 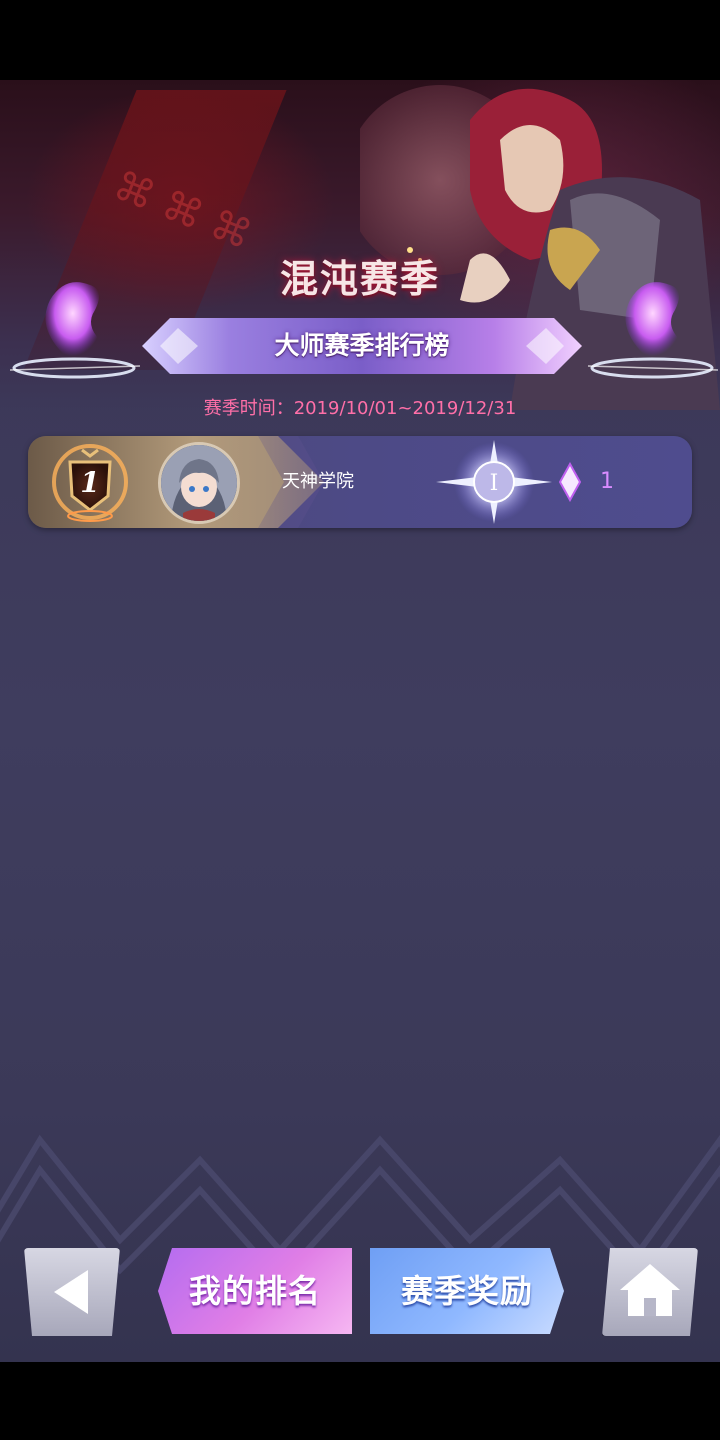 I want to click on status-bar-area, so click(x=360, y=40).